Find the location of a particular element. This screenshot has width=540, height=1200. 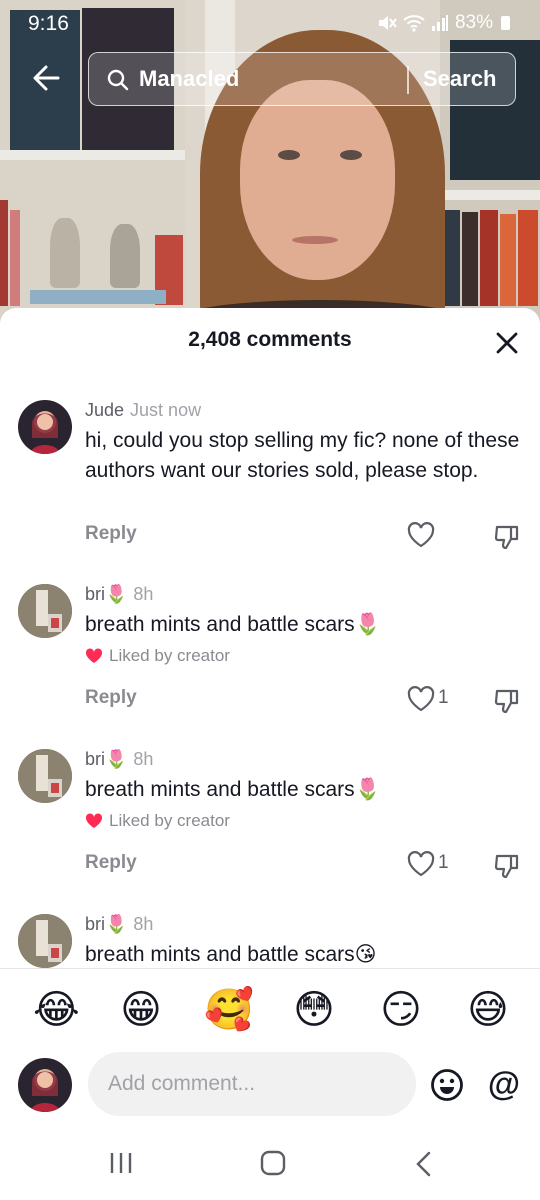

comment-username: Jude Just now is located at coordinates (143, 410).